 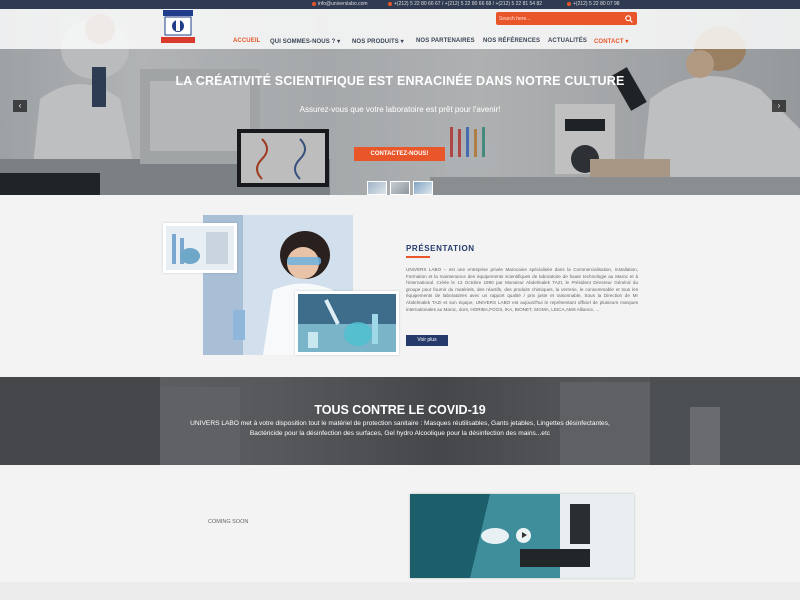 I want to click on lab-equipment-image, so click(x=200, y=248).